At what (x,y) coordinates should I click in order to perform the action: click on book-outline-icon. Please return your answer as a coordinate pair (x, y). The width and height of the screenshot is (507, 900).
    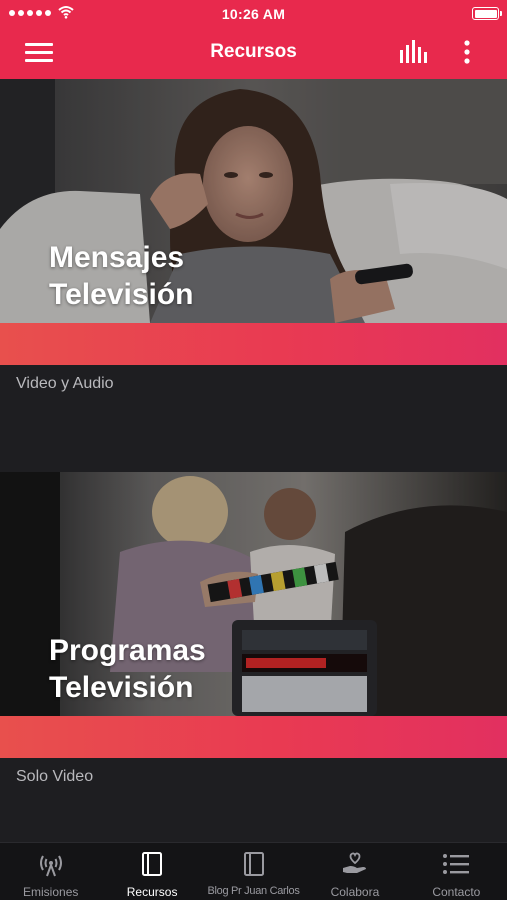
    Looking at the image, I should click on (254, 864).